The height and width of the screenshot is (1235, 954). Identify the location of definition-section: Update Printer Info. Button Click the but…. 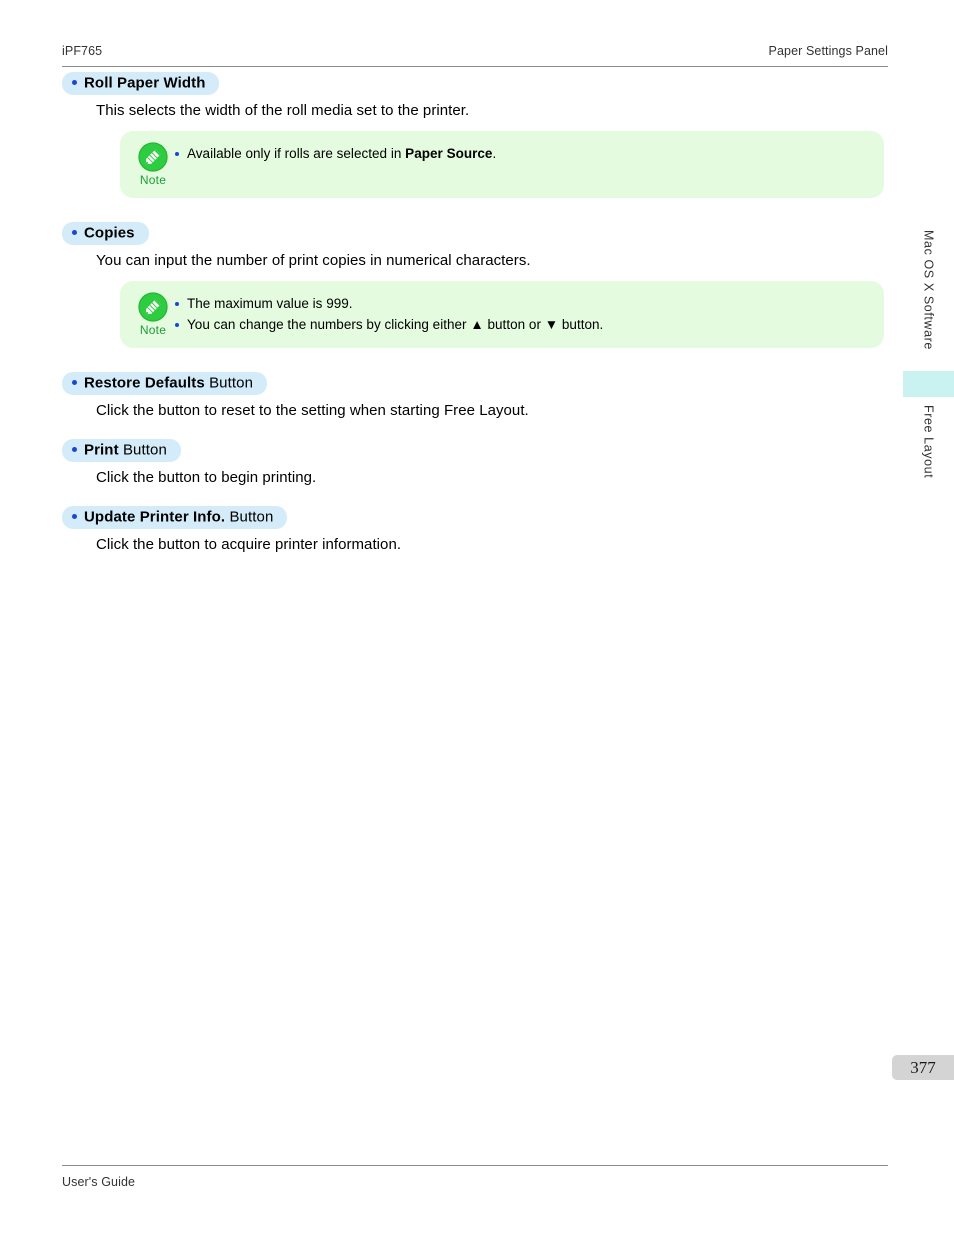
(475, 529).